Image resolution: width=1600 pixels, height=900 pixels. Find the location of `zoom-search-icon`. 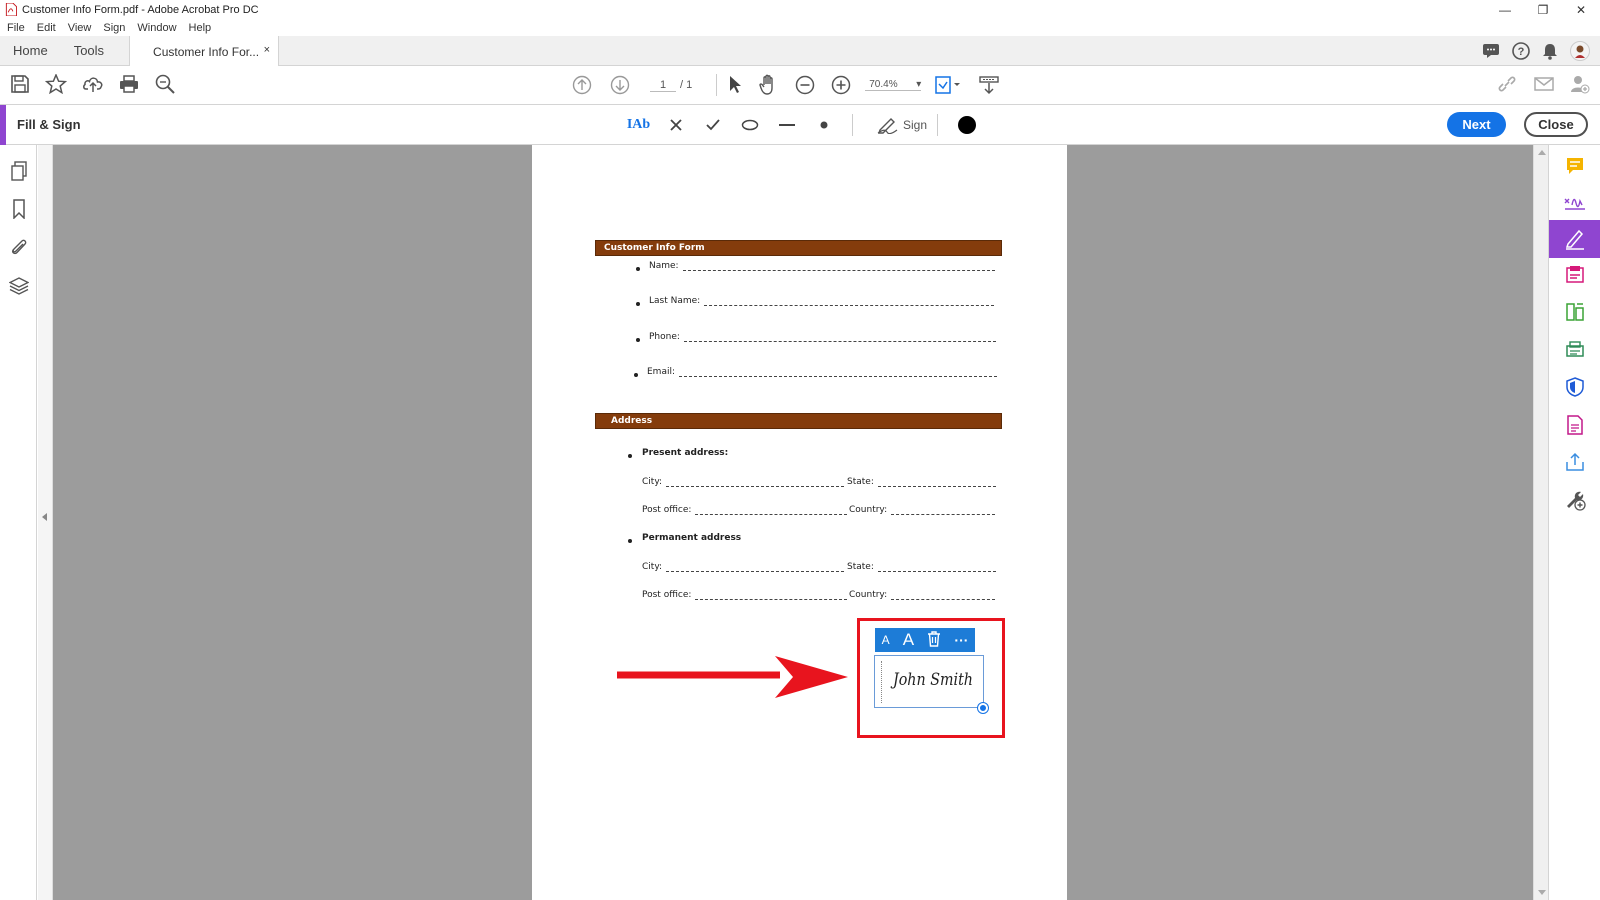

zoom-search-icon is located at coordinates (165, 84).